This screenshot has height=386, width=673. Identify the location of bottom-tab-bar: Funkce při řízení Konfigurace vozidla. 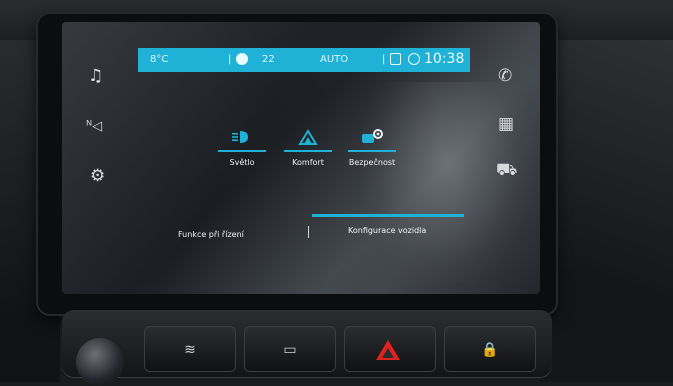
(306, 231).